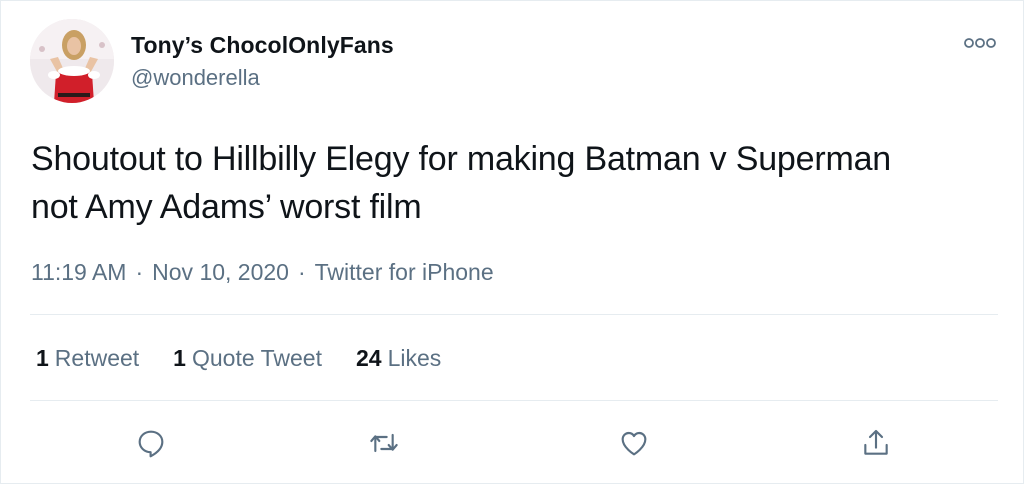 The image size is (1024, 484). I want to click on retweets-label: Retweet, so click(97, 358).